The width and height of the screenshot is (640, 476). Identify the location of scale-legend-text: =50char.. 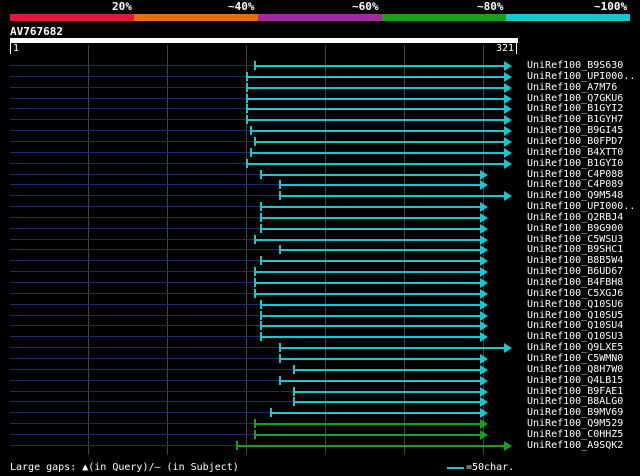
(490, 467).